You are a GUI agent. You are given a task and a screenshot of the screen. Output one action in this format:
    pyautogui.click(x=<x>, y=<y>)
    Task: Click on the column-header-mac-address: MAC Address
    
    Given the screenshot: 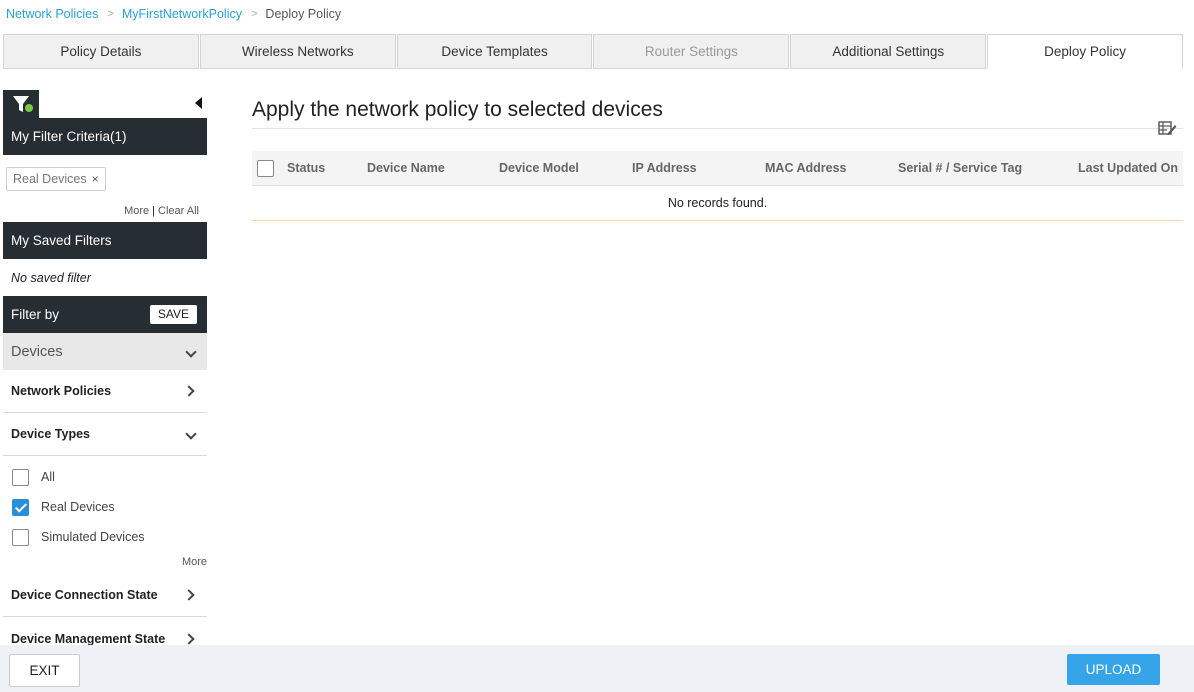 What is the action you would take?
    pyautogui.click(x=806, y=168)
    